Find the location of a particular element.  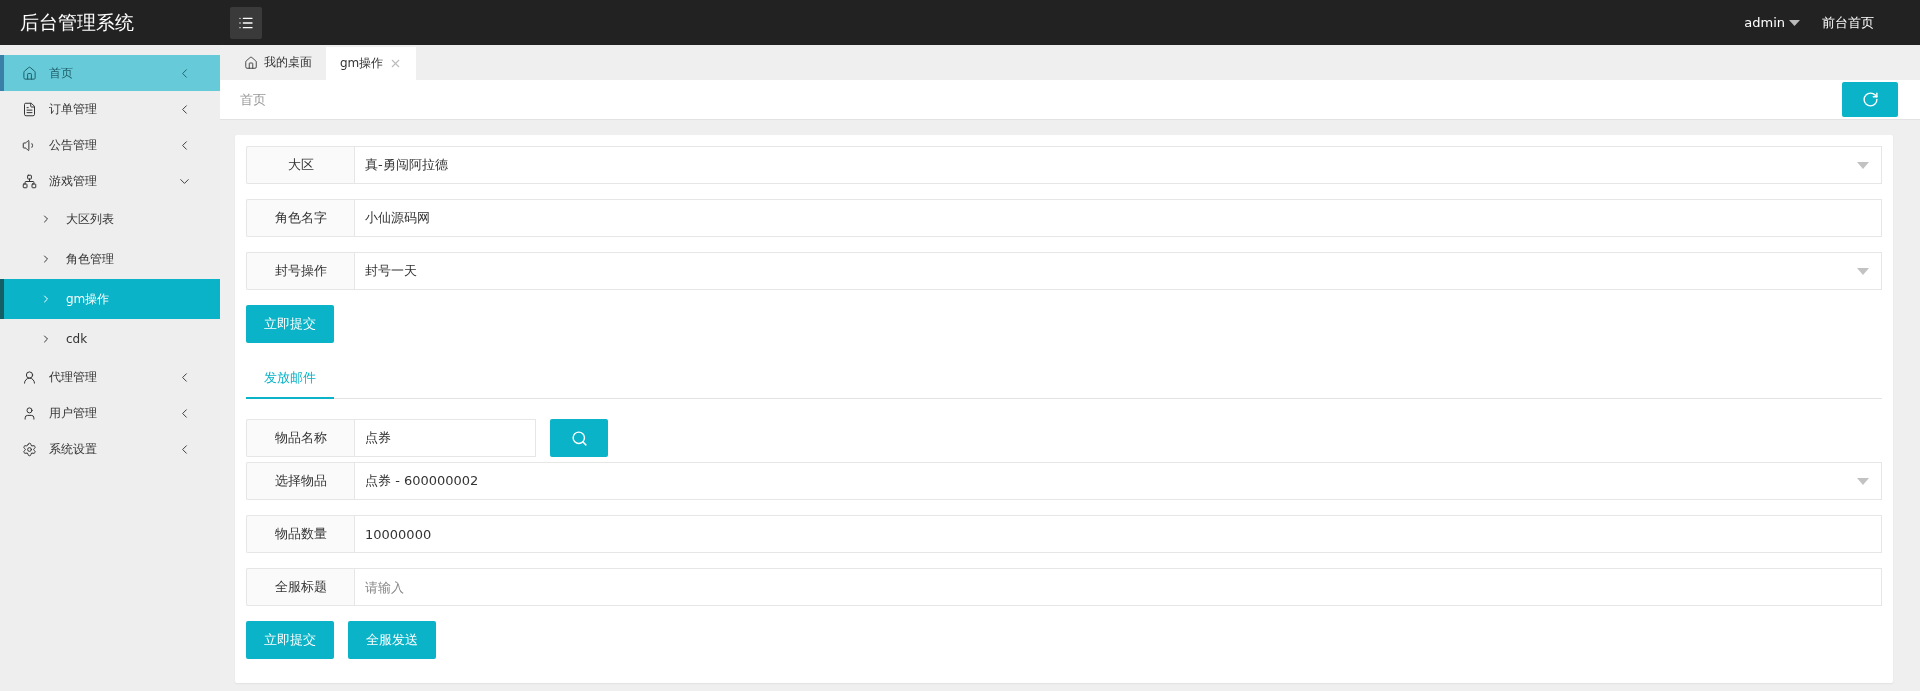

user-icon is located at coordinates (29, 413).